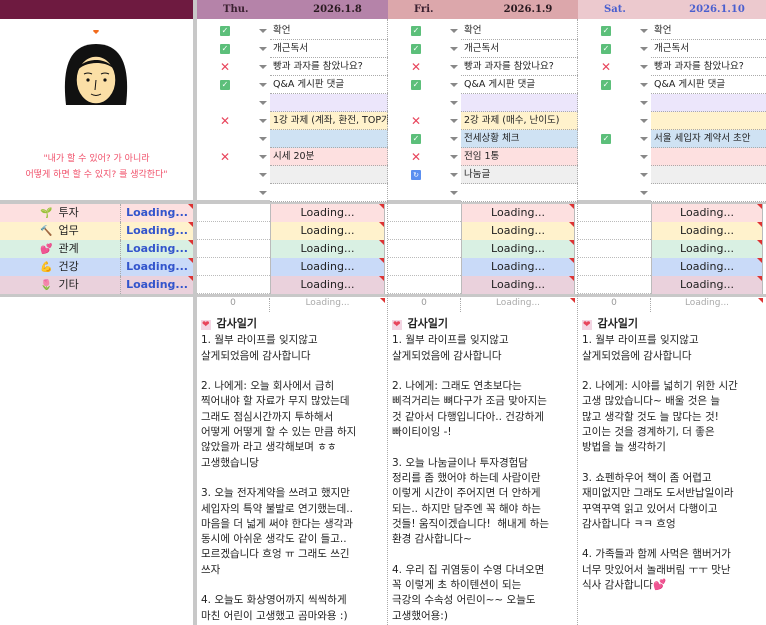 The width and height of the screenshot is (766, 625). Describe the element at coordinates (519, 157) in the screenshot. I see `task-text-cell: 전임 1통` at that location.